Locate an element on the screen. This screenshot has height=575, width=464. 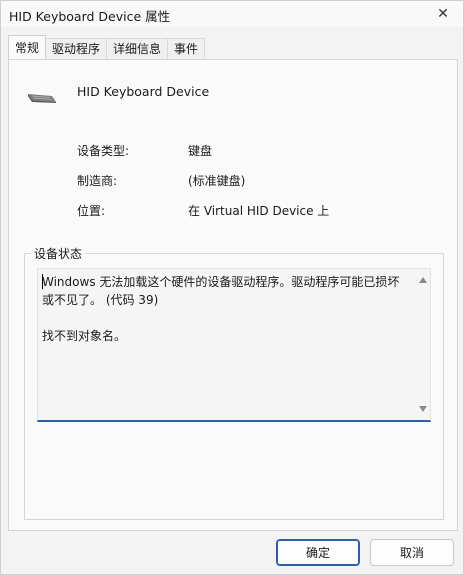
cancel-button: 取消 is located at coordinates (412, 552).